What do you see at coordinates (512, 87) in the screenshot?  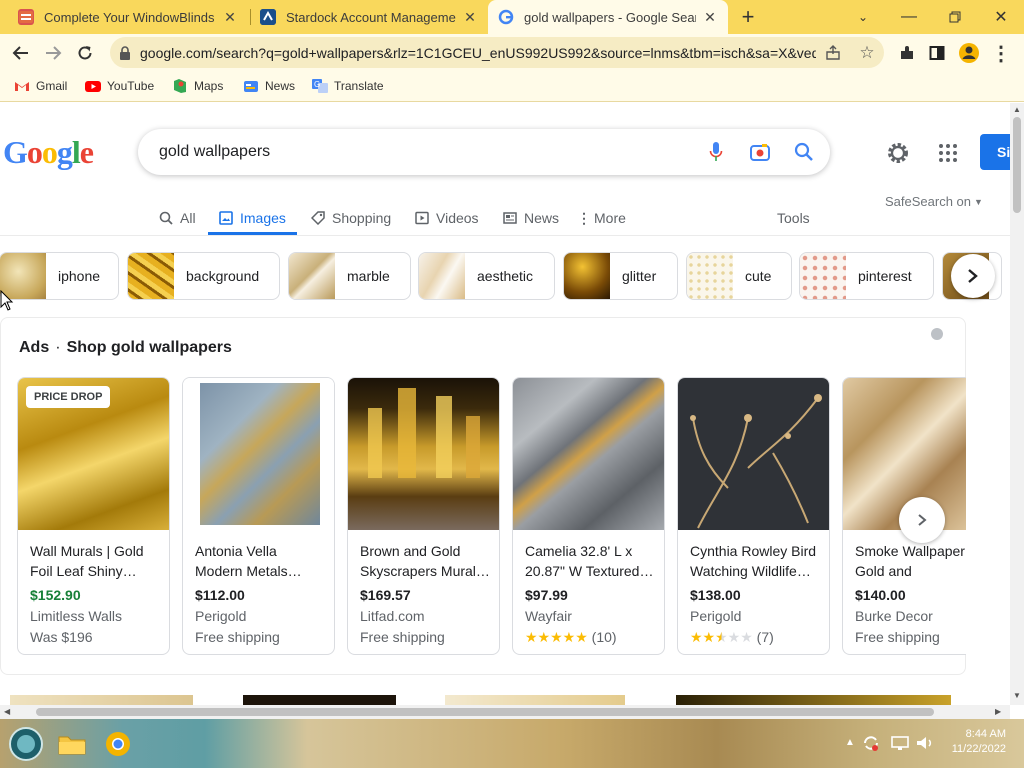 I see `bookmarks-bar: Gmail YouTube Maps News G Translate` at bounding box center [512, 87].